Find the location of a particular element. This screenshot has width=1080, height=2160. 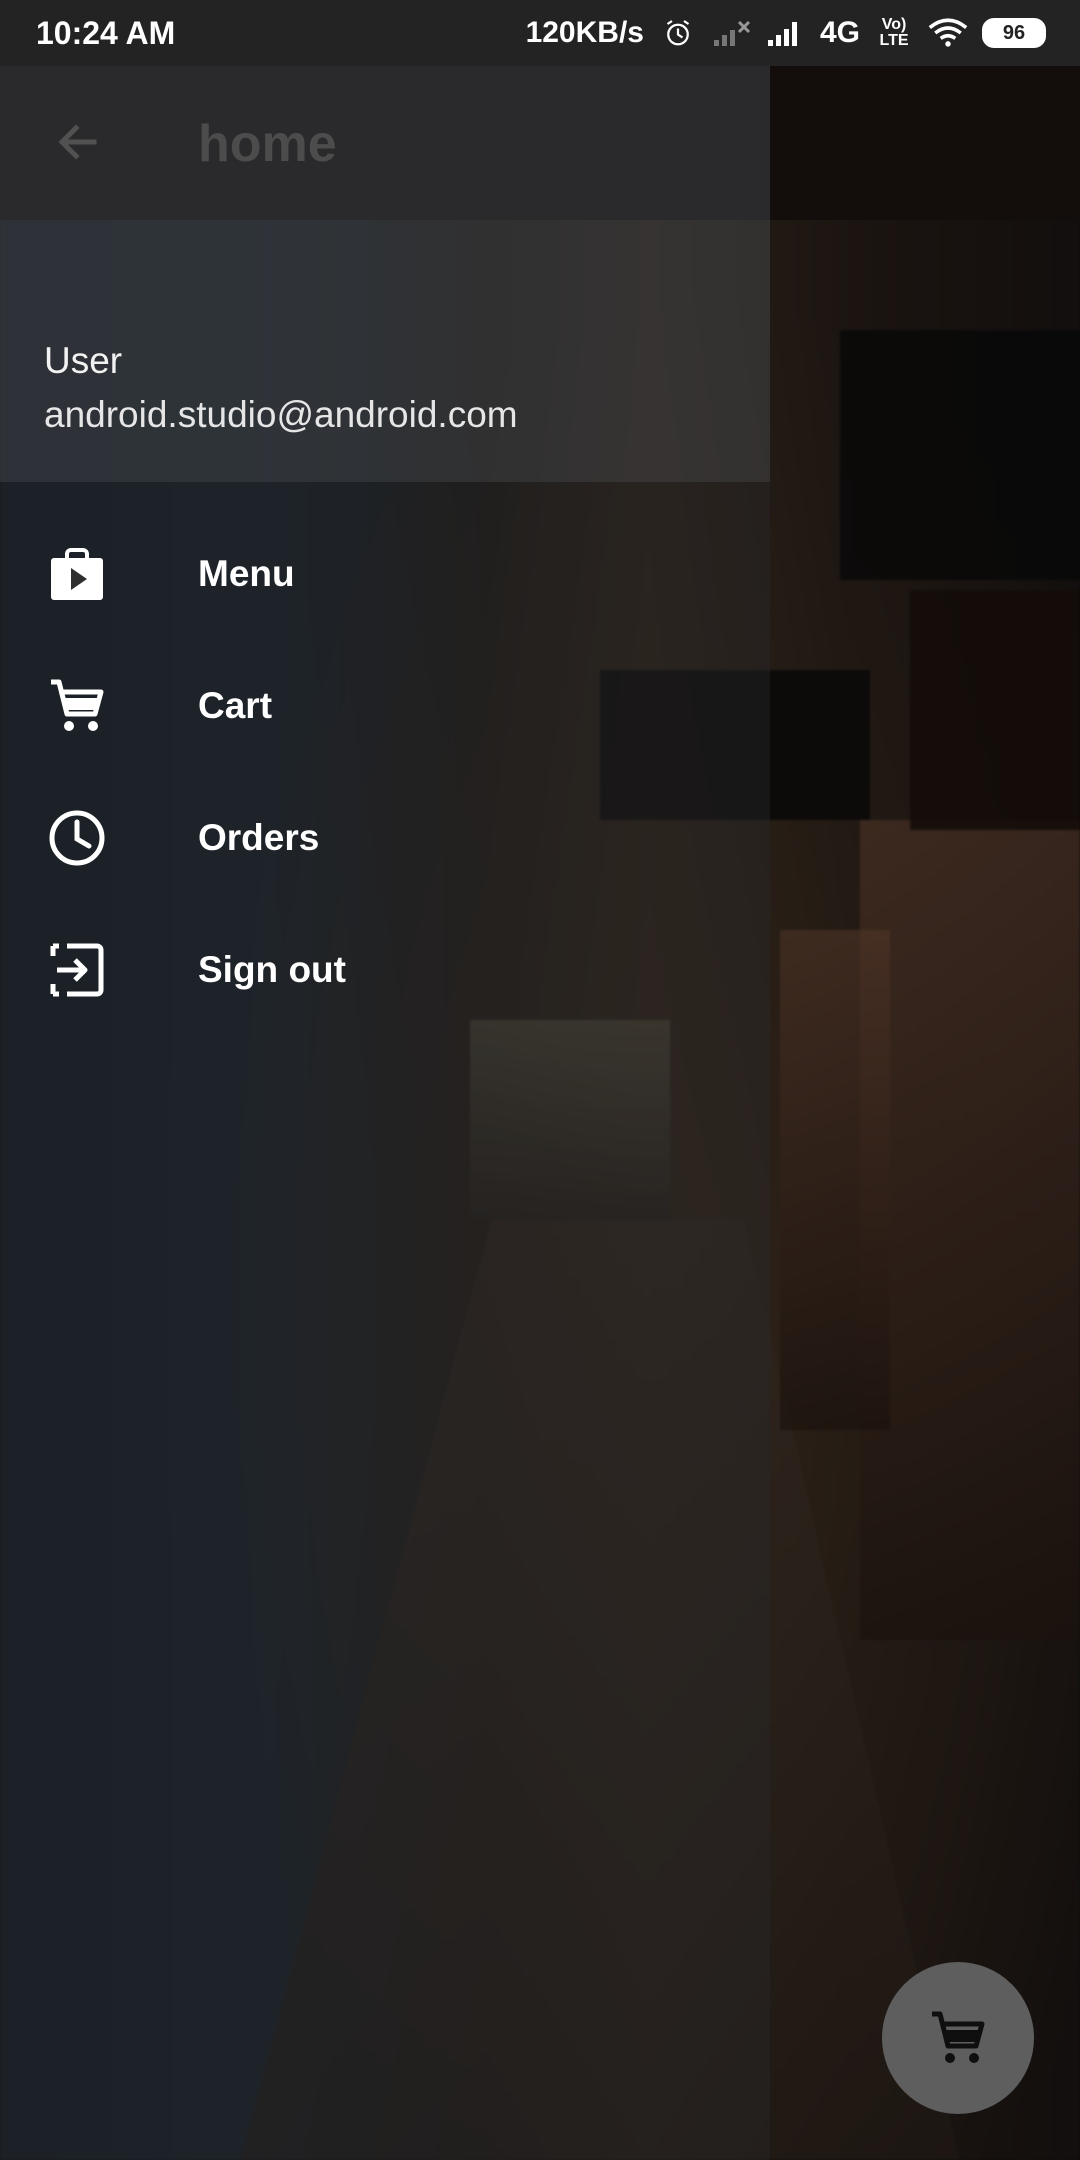

status-bar: 10:24 AM 120KB/s 4G Vo) LTE 96 is located at coordinates (540, 33).